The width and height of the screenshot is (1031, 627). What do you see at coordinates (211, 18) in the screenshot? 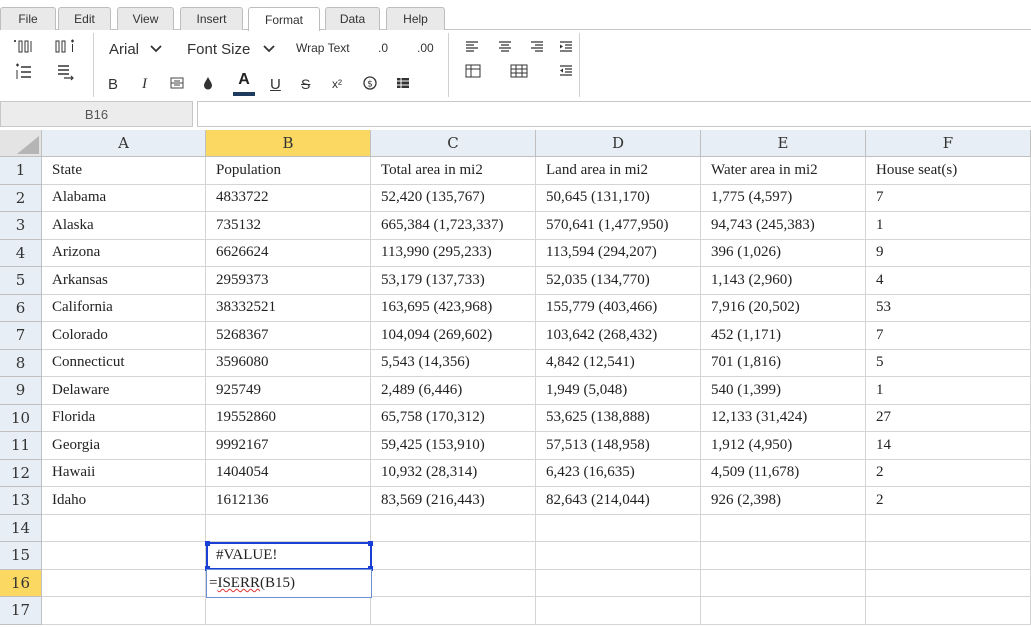
I see `tab-insert: Insert` at bounding box center [211, 18].